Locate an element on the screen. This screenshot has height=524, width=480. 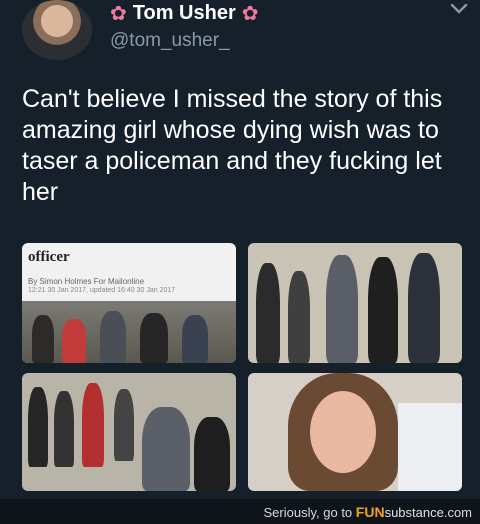
display-name: Tom Usher is located at coordinates (184, 13).